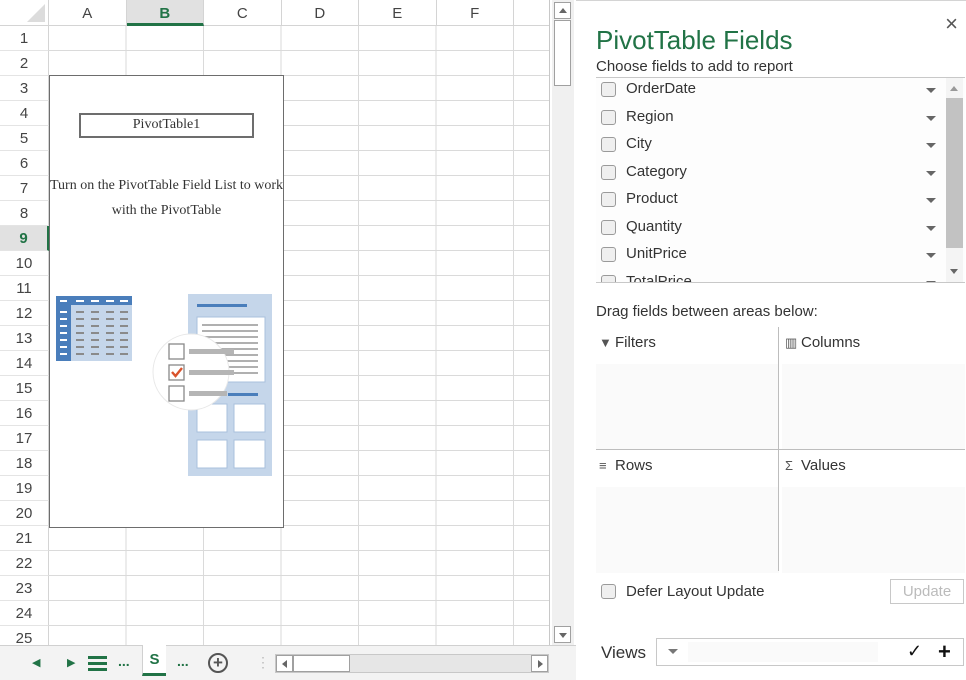  Describe the element at coordinates (218, 663) in the screenshot. I see `add-sheet-button: +` at that location.